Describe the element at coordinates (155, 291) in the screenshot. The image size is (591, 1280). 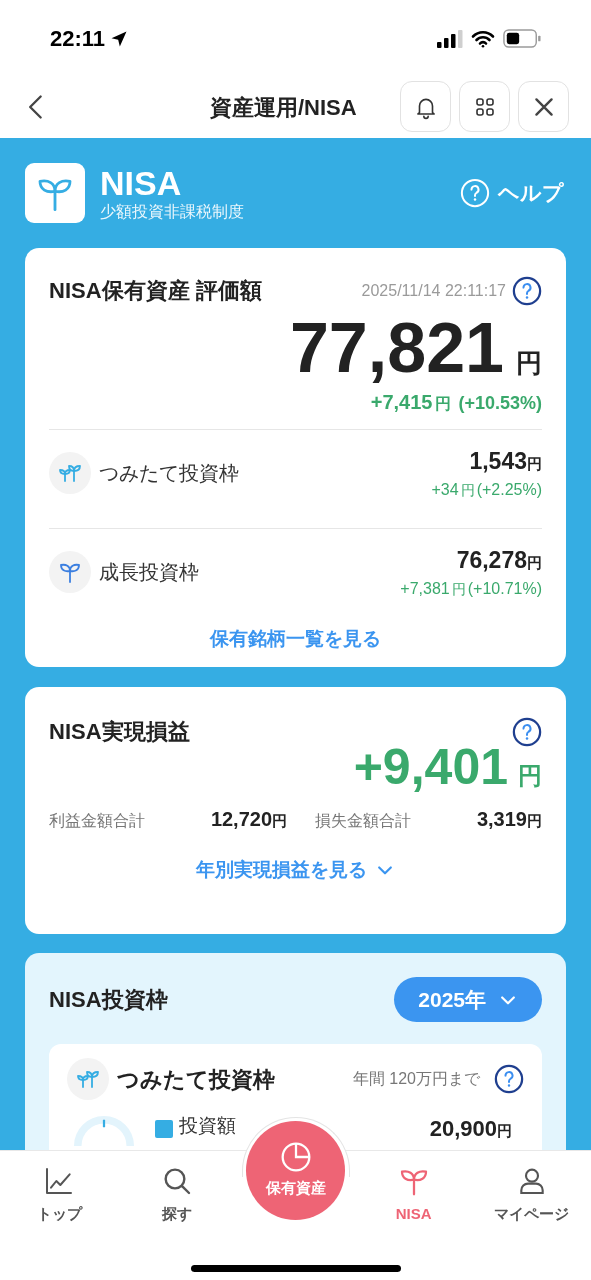
I see `card-title: NISA保有資産 評価額` at that location.